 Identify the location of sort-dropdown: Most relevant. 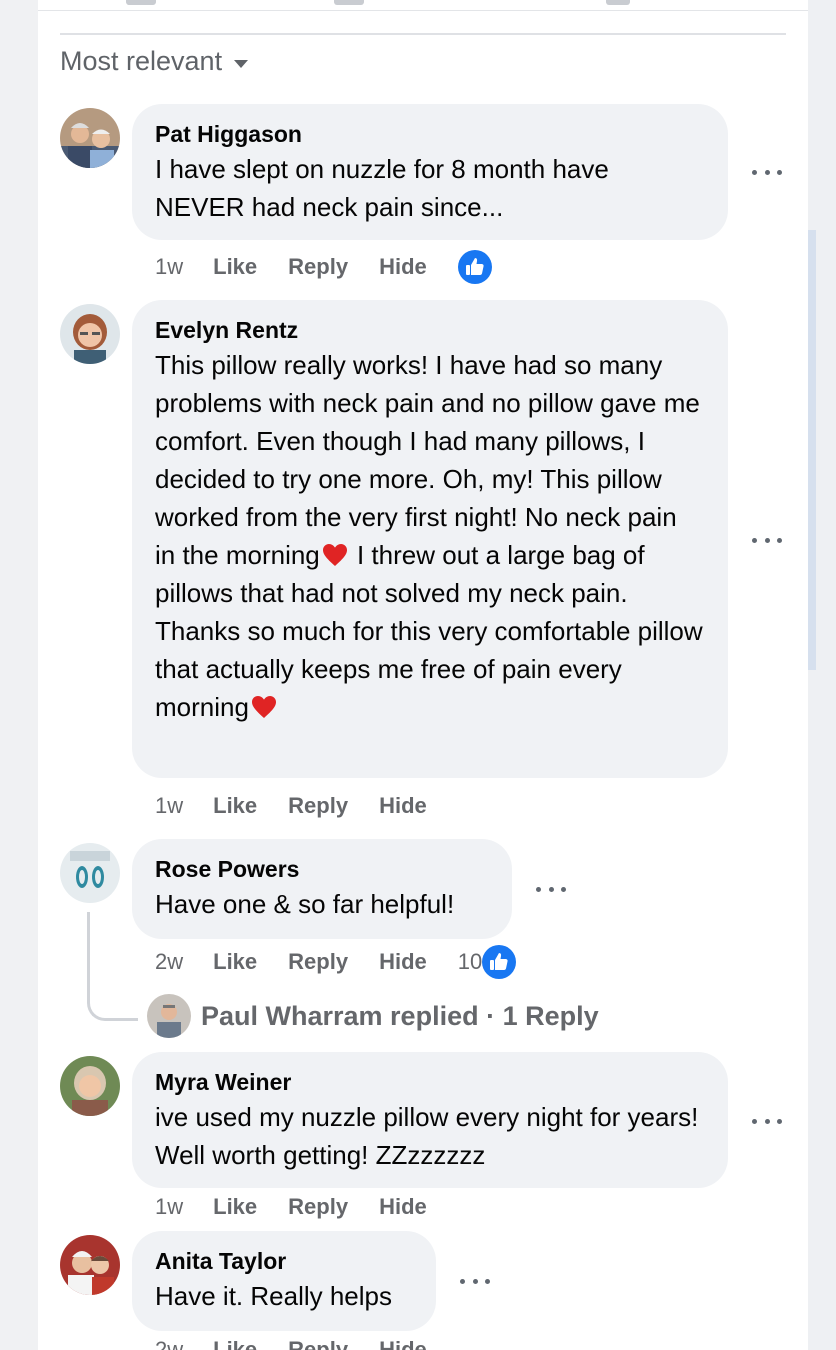
(154, 61).